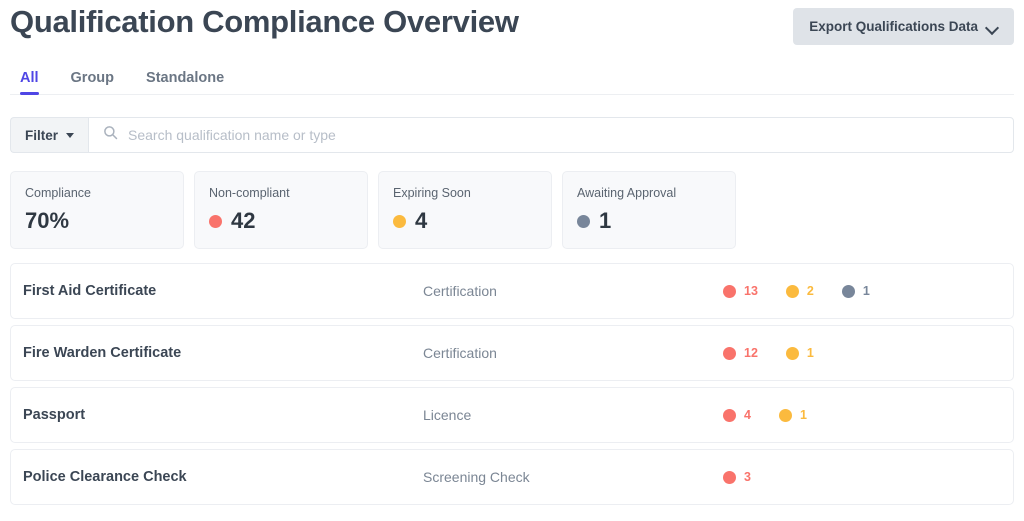 The width and height of the screenshot is (1024, 521). What do you see at coordinates (747, 415) in the screenshot?
I see `status-badge-count: 4` at bounding box center [747, 415].